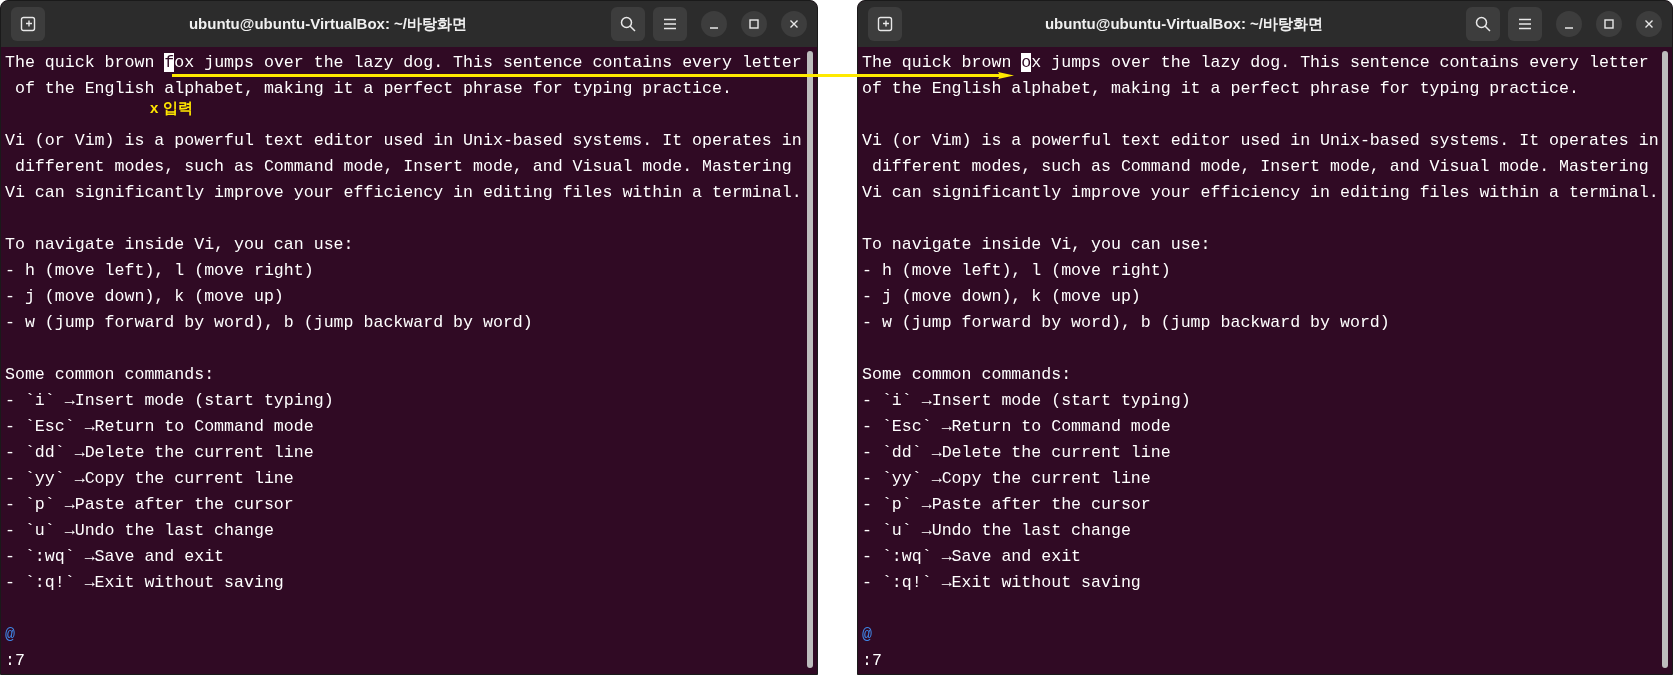  I want to click on annotation-label: x 입력, so click(171, 108).